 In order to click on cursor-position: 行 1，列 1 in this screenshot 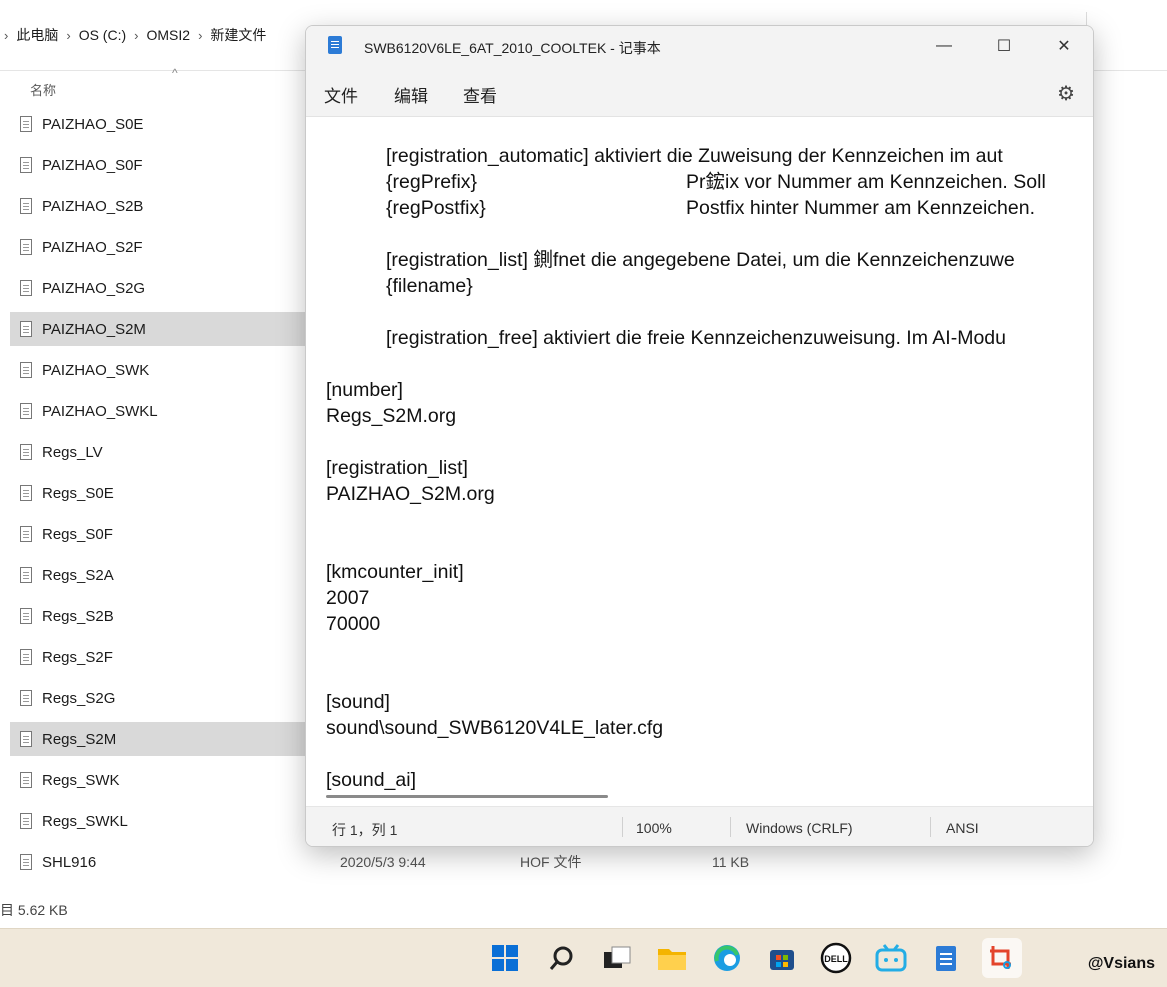, I will do `click(365, 830)`.